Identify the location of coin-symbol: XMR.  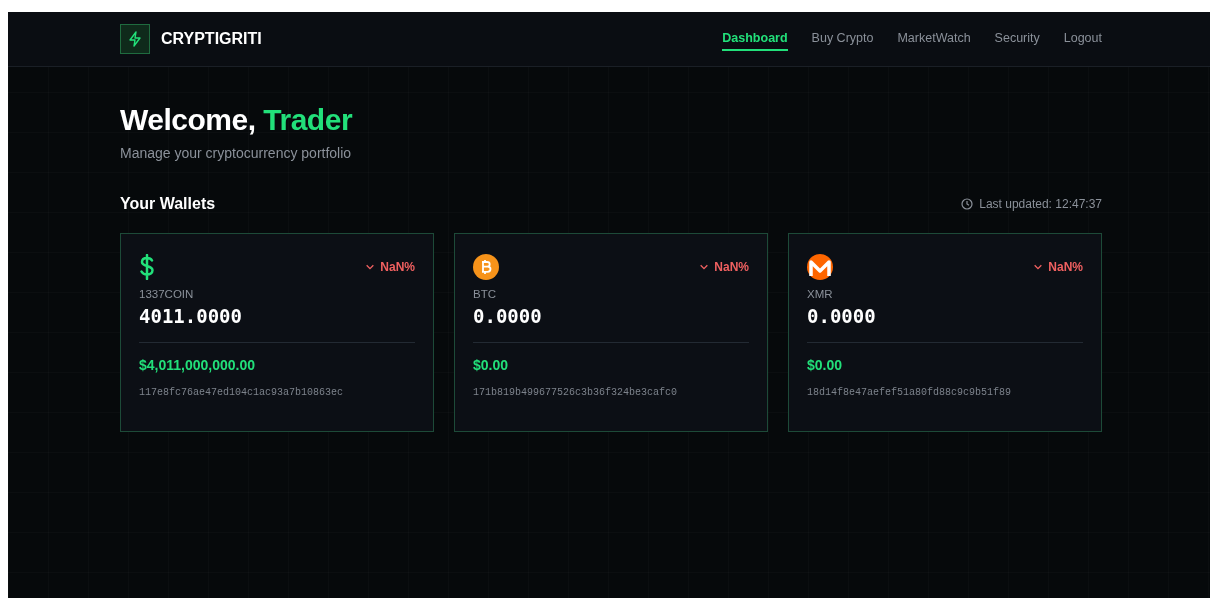
(820, 294).